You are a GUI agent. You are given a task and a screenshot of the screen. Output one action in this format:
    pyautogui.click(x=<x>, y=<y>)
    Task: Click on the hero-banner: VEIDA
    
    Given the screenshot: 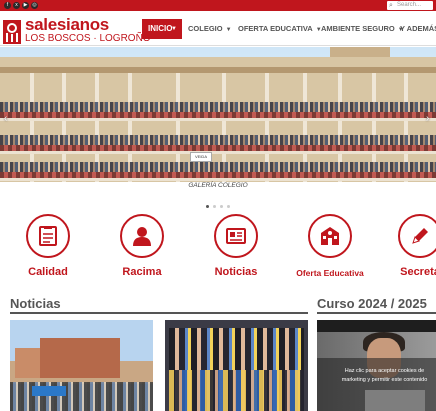 What is the action you would take?
    pyautogui.click(x=201, y=157)
    